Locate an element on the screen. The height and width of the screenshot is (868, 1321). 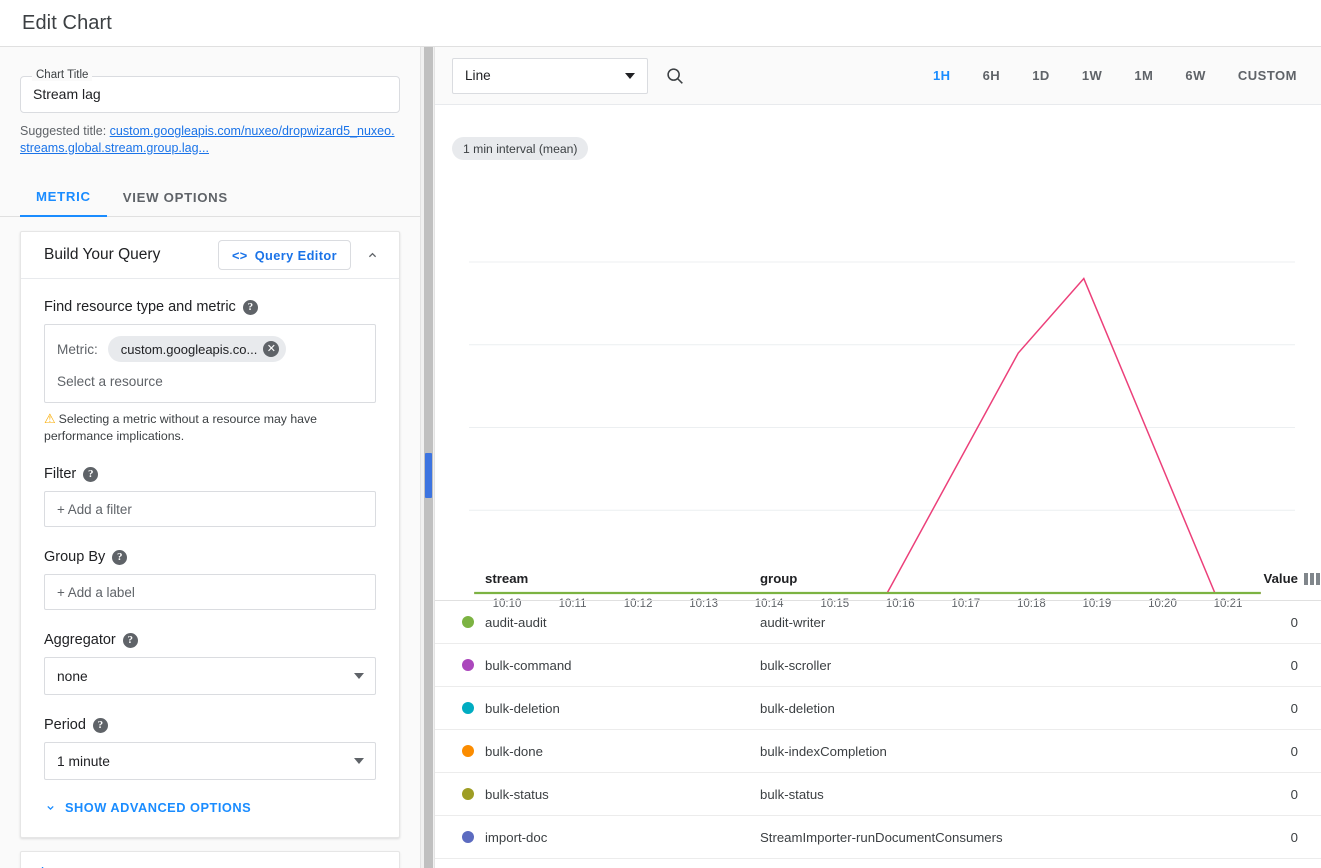
cell-stream: bulk-deletion is located at coordinates (522, 708).